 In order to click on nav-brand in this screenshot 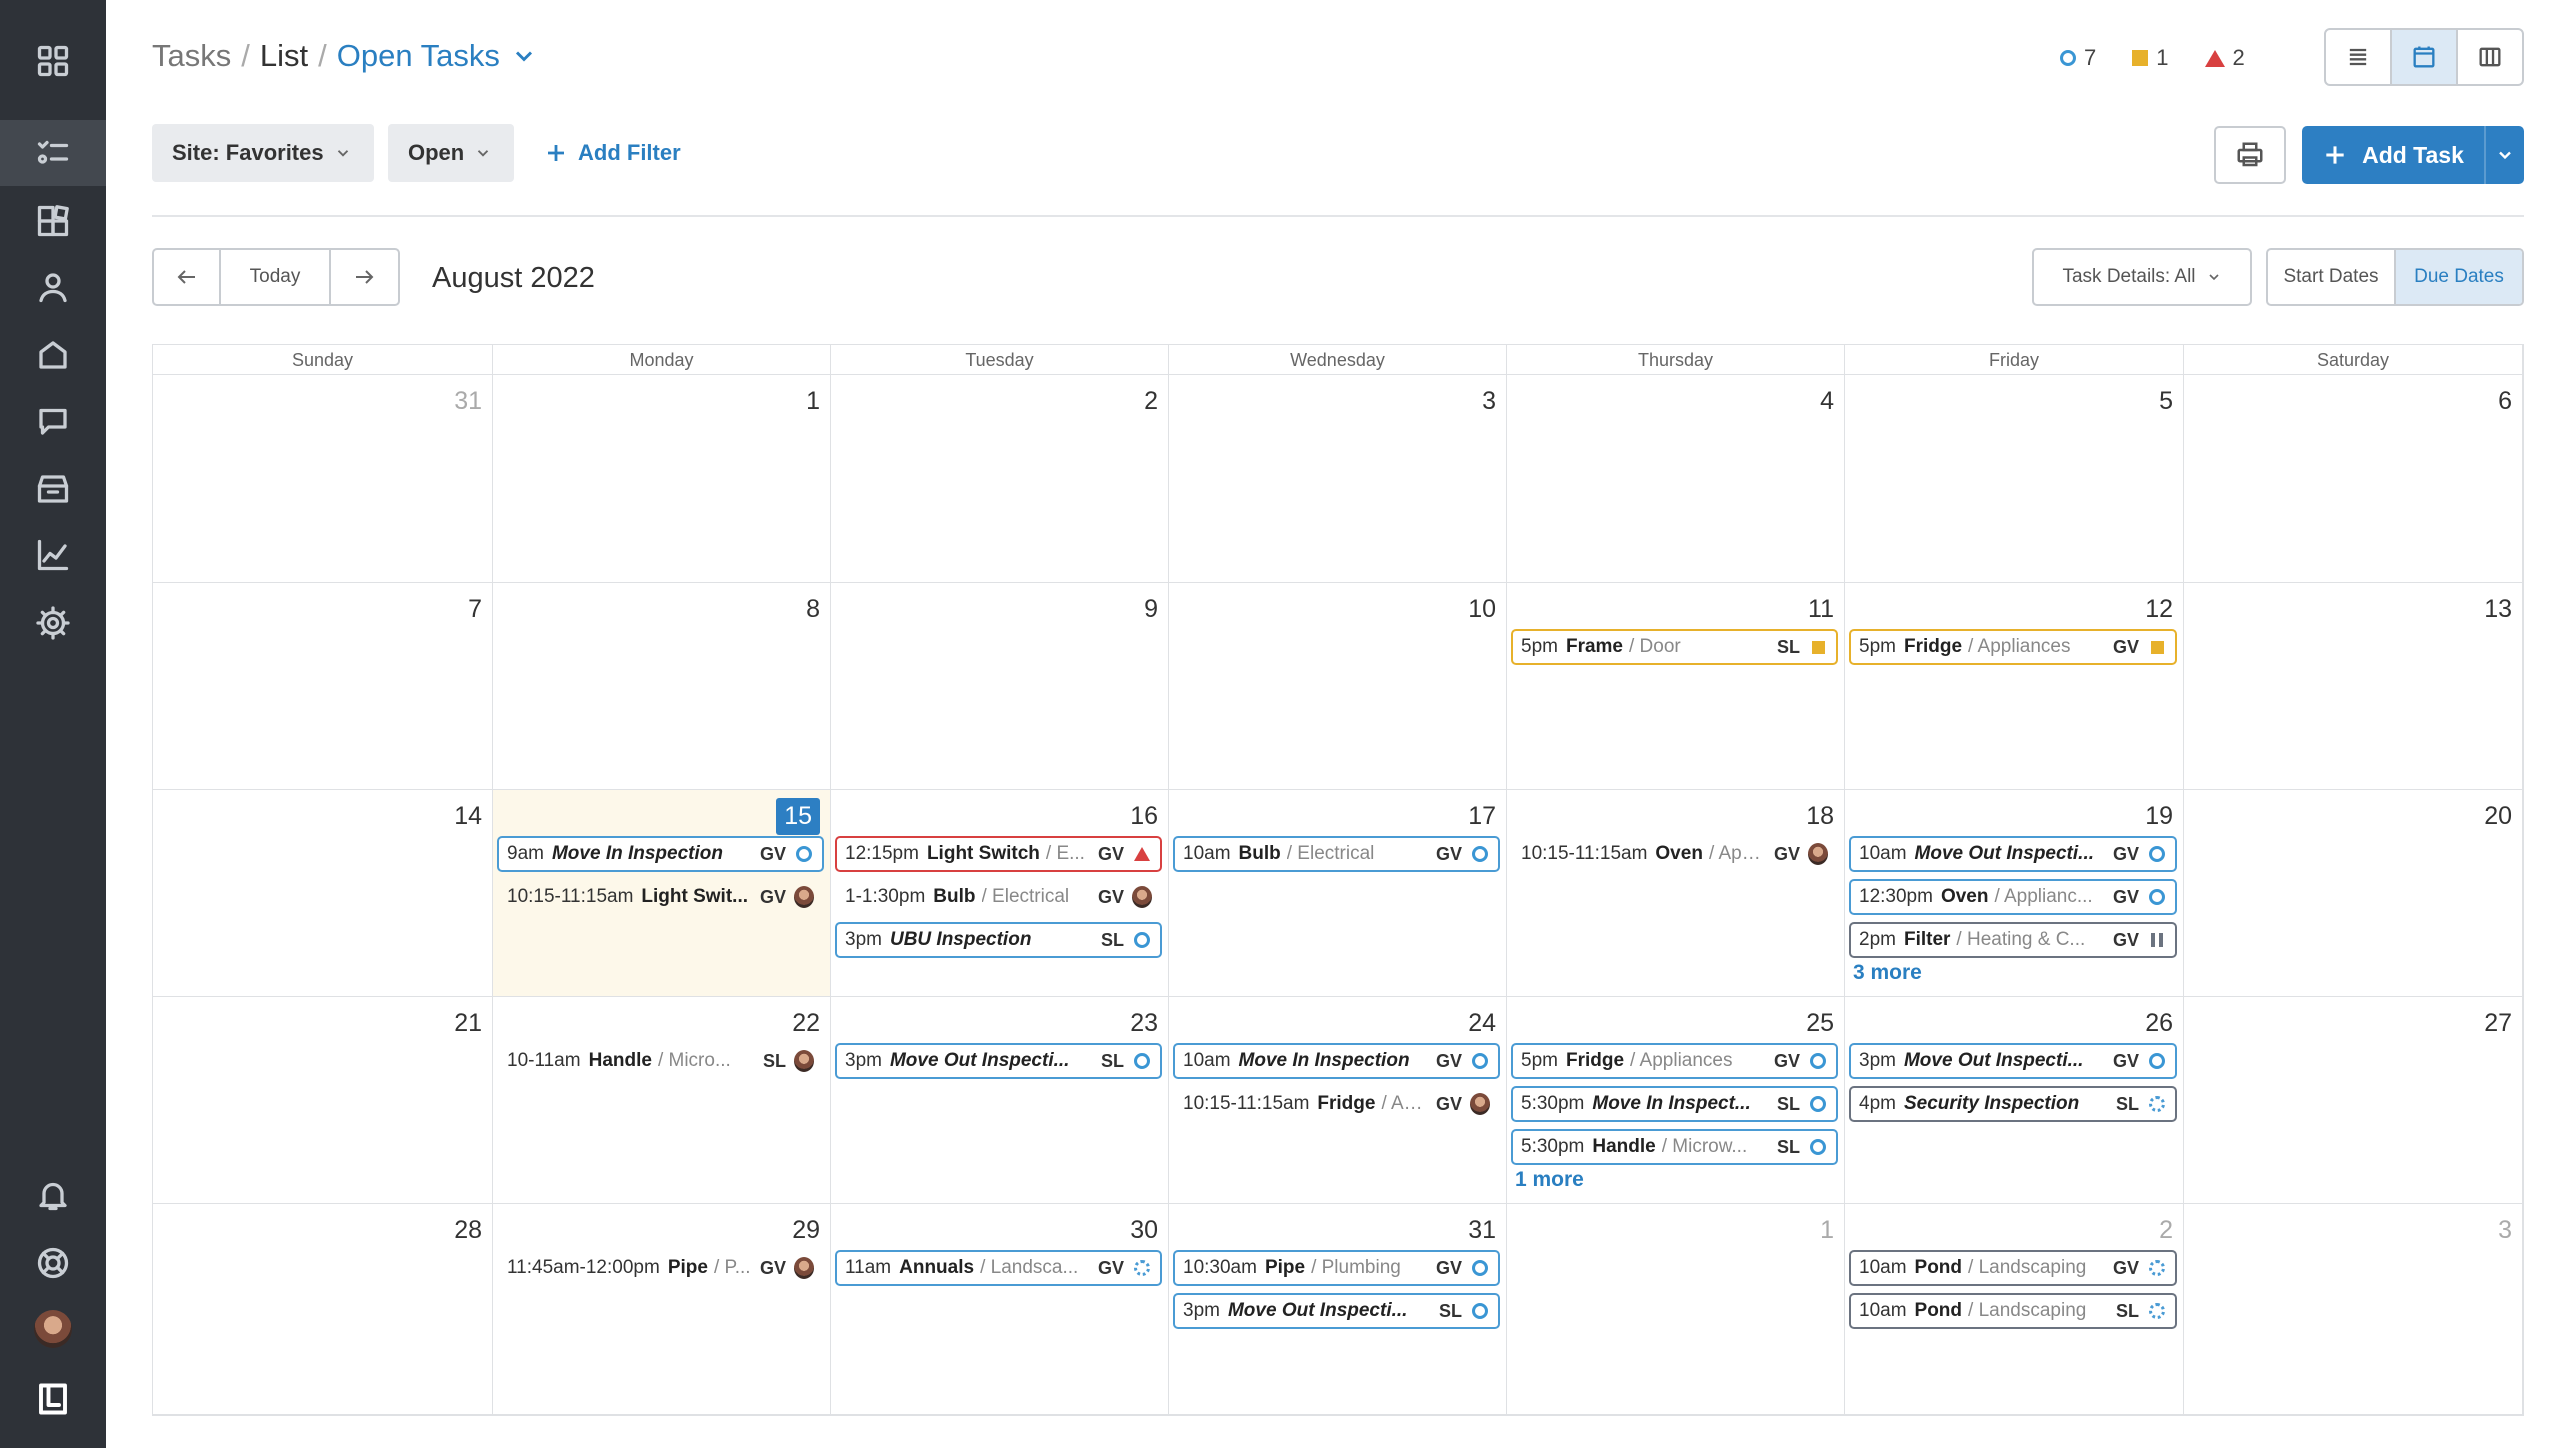, I will do `click(53, 1399)`.